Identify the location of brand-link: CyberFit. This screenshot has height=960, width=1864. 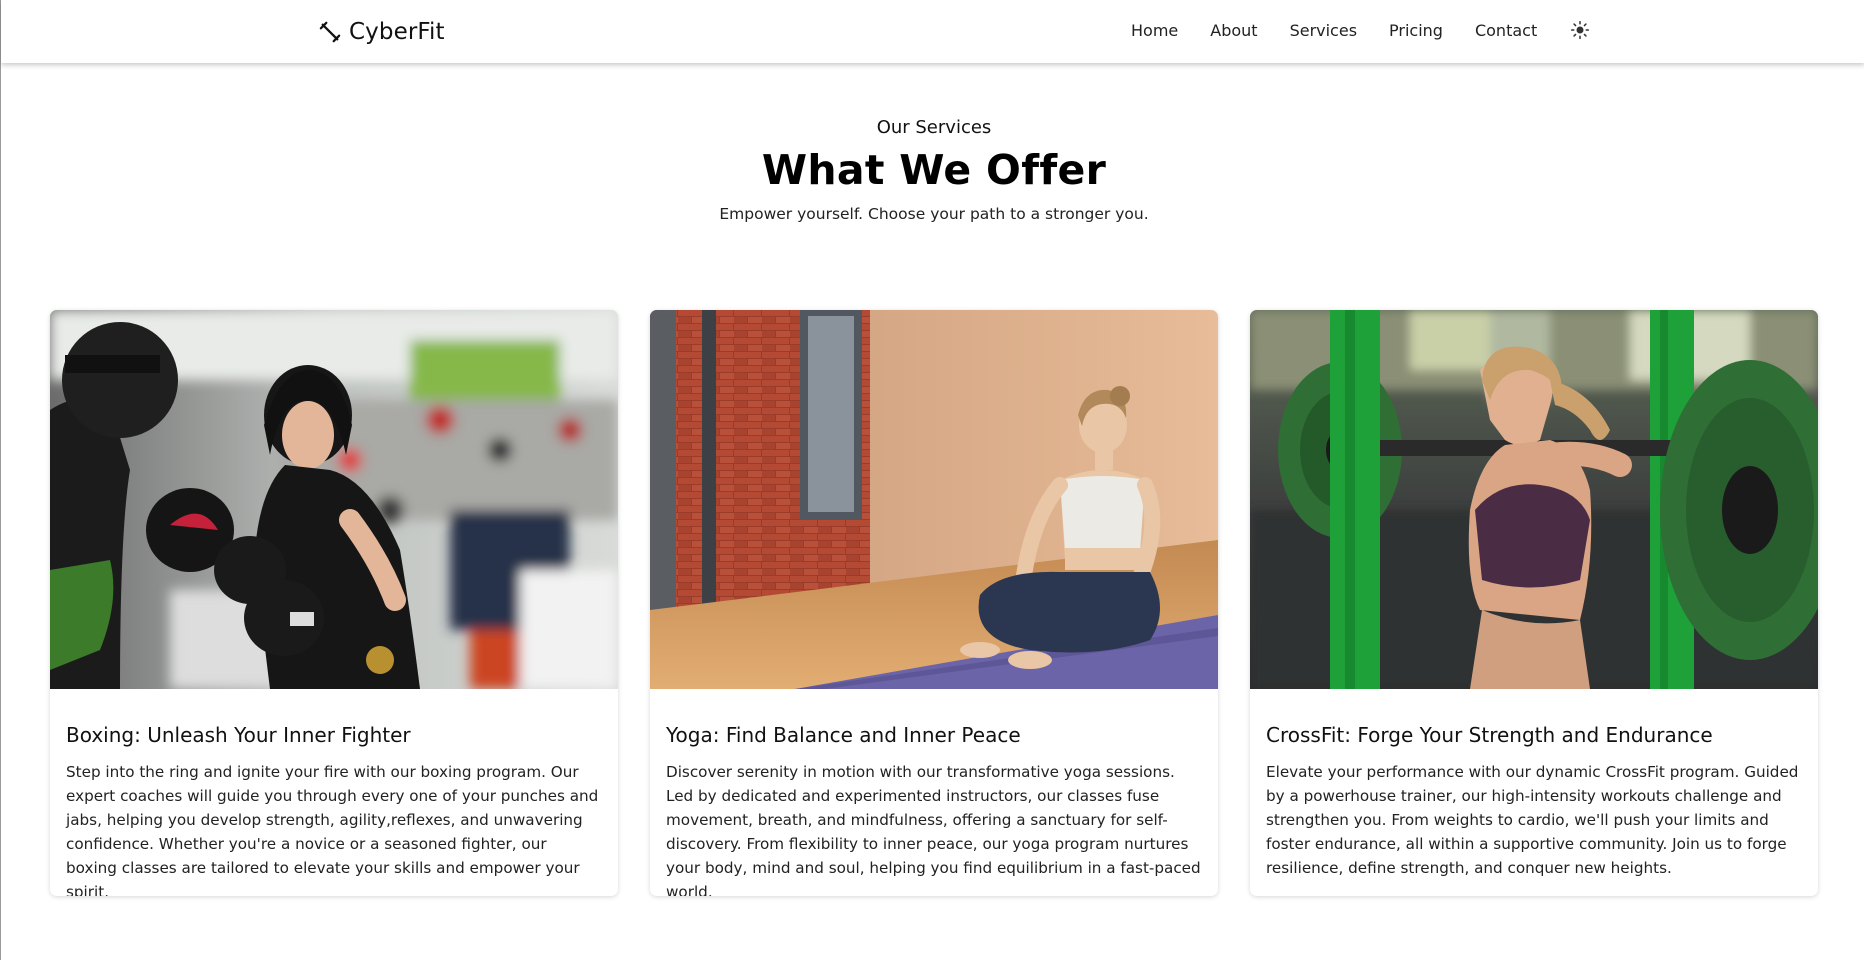
(382, 32).